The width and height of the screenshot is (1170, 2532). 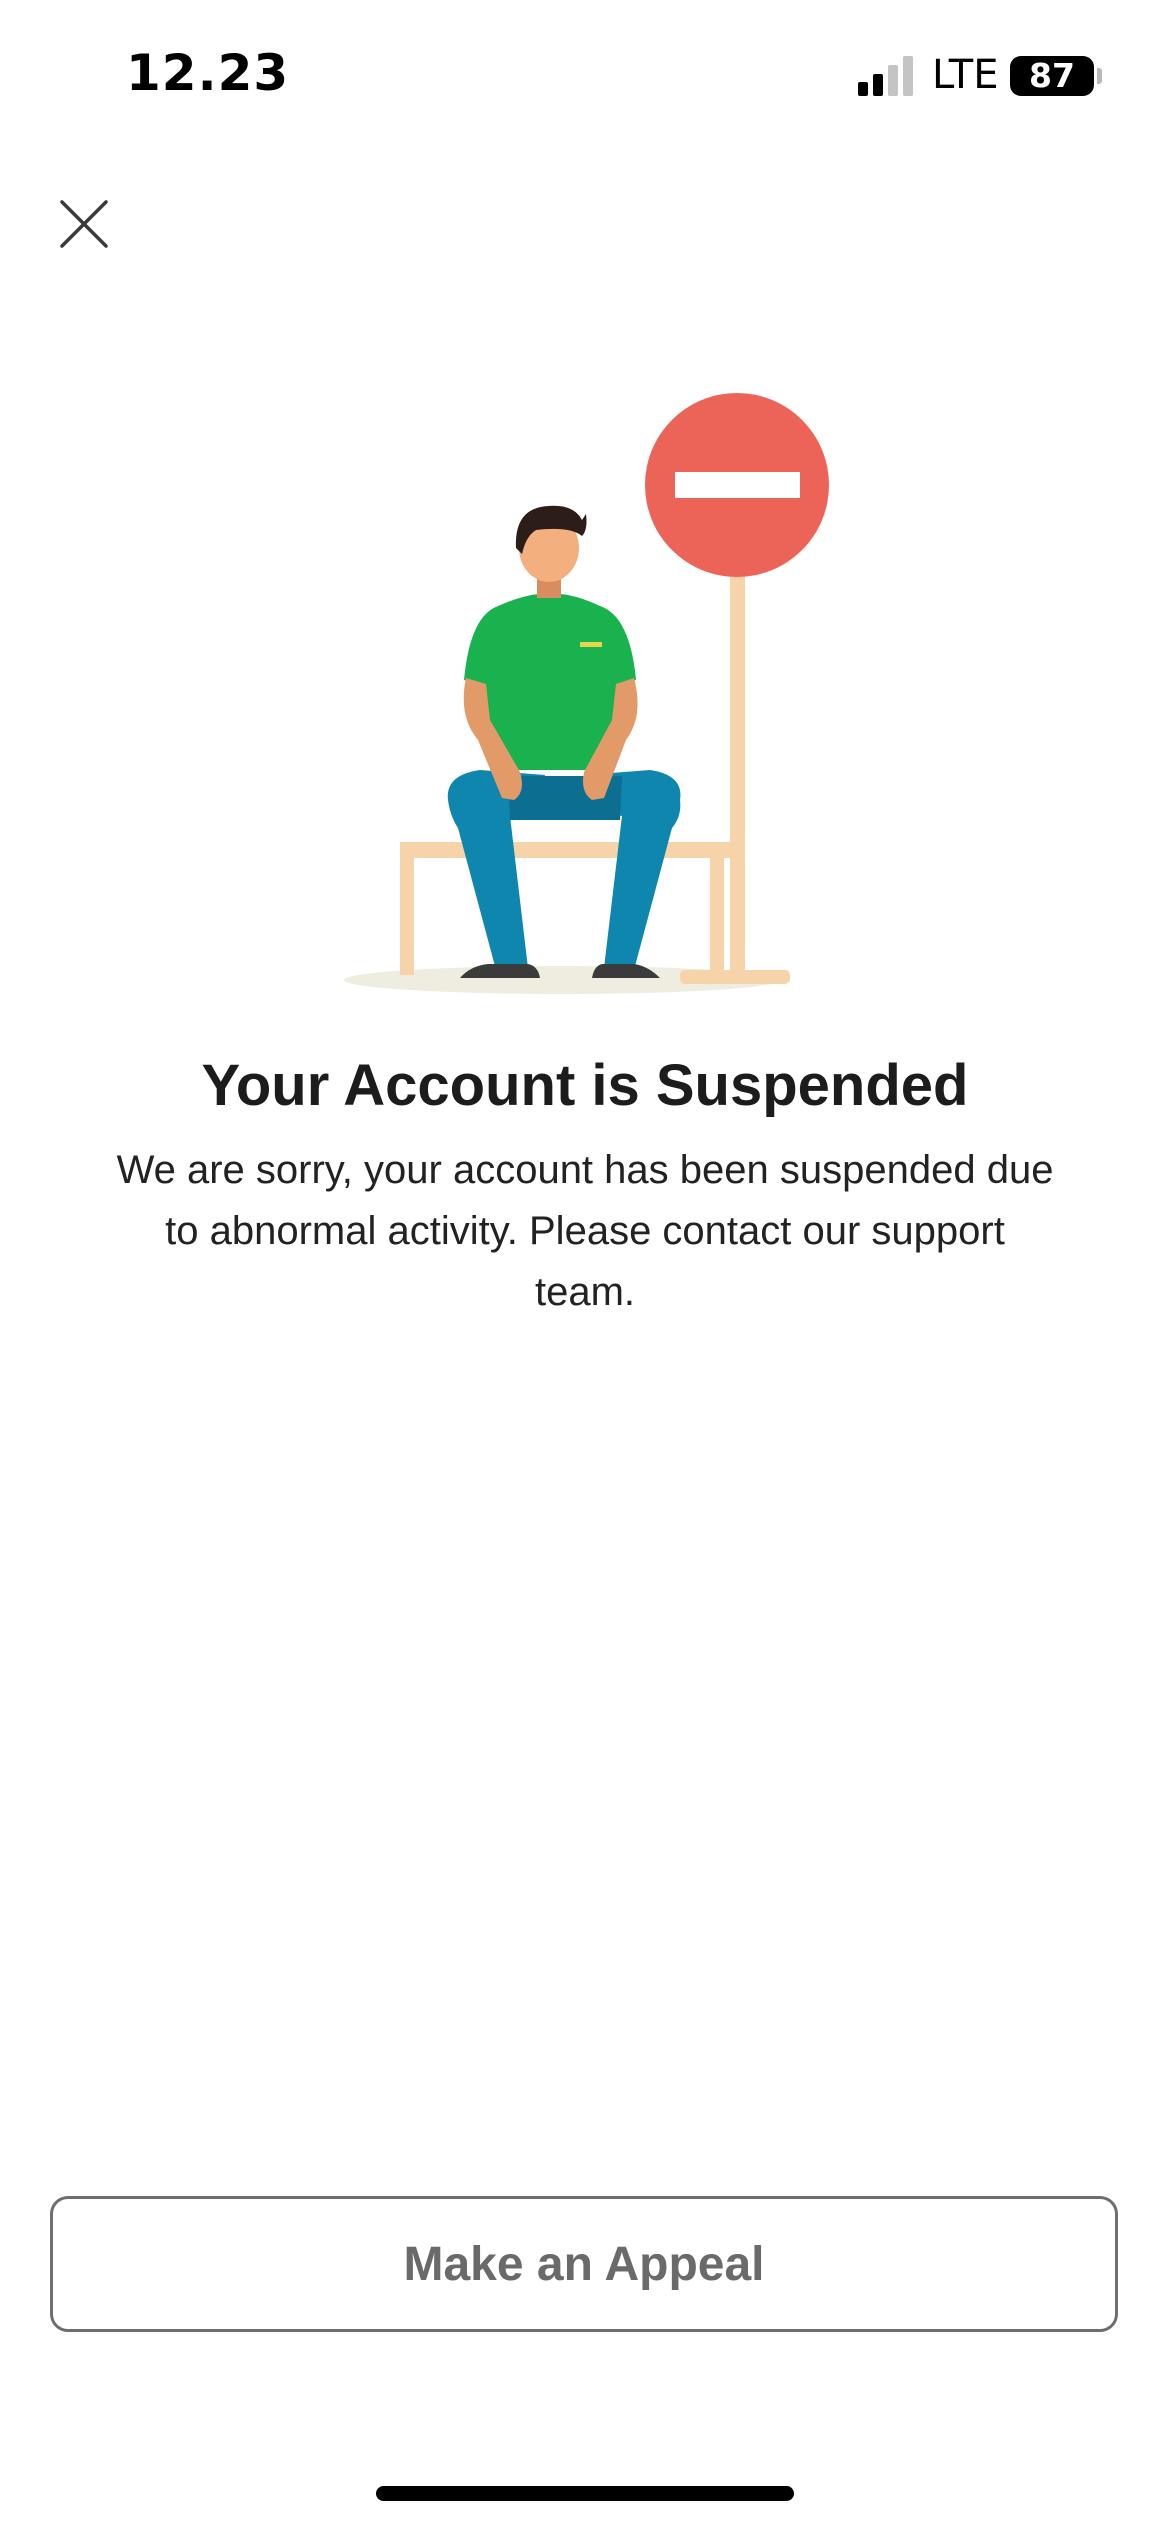 What do you see at coordinates (591, 644) in the screenshot?
I see `shirt-pocket-mark` at bounding box center [591, 644].